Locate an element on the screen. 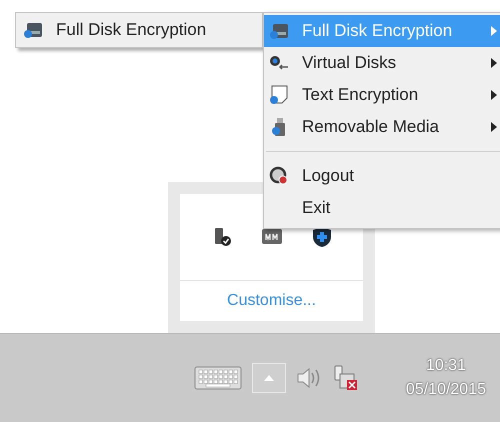 The image size is (500, 422). network-error-icon is located at coordinates (346, 378).